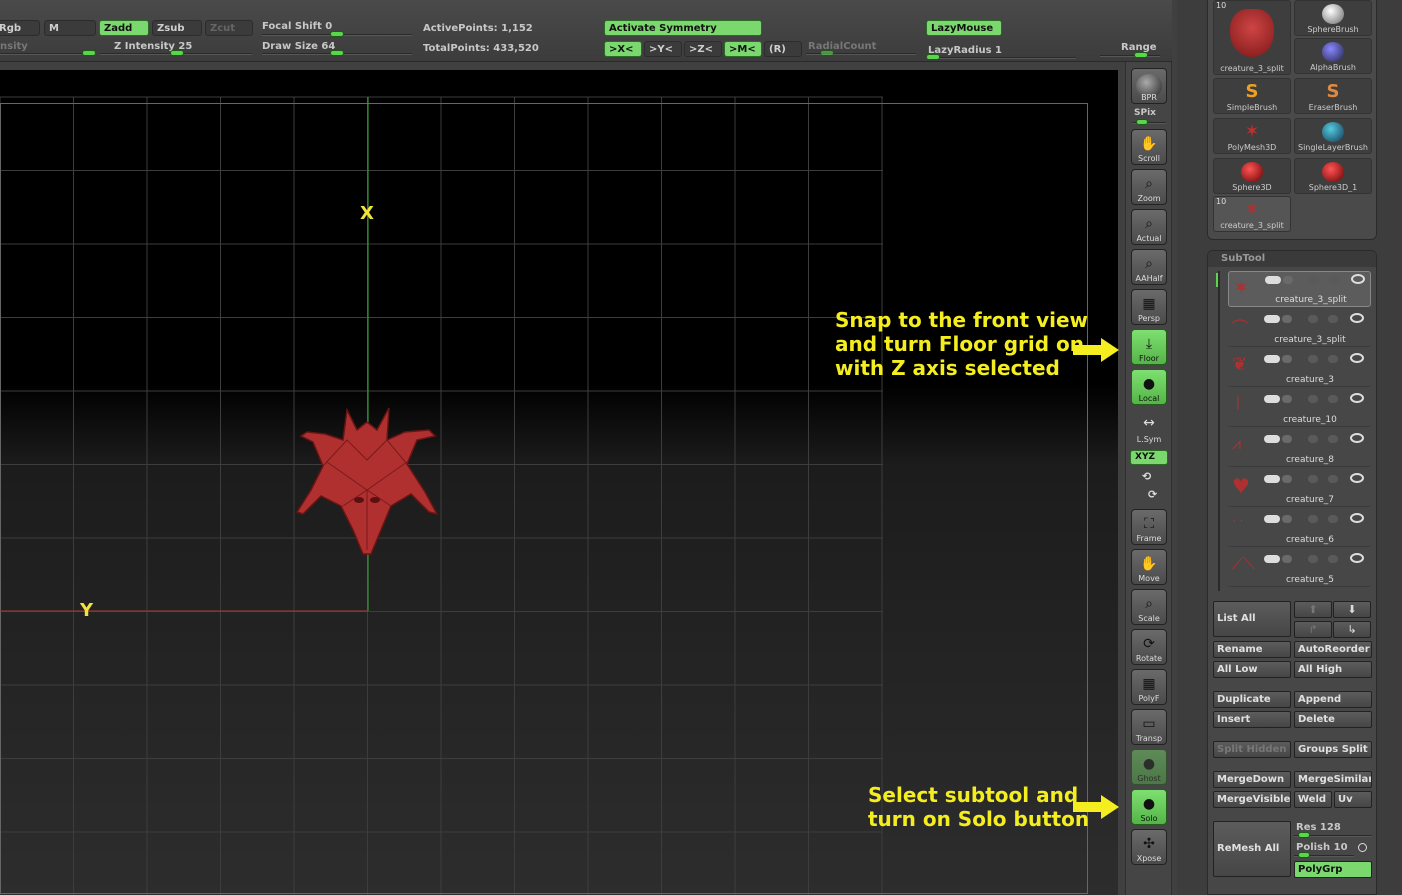 This screenshot has height=895, width=1402. What do you see at coordinates (1333, 96) in the screenshot?
I see `tool-thumb: S EraserBrush` at bounding box center [1333, 96].